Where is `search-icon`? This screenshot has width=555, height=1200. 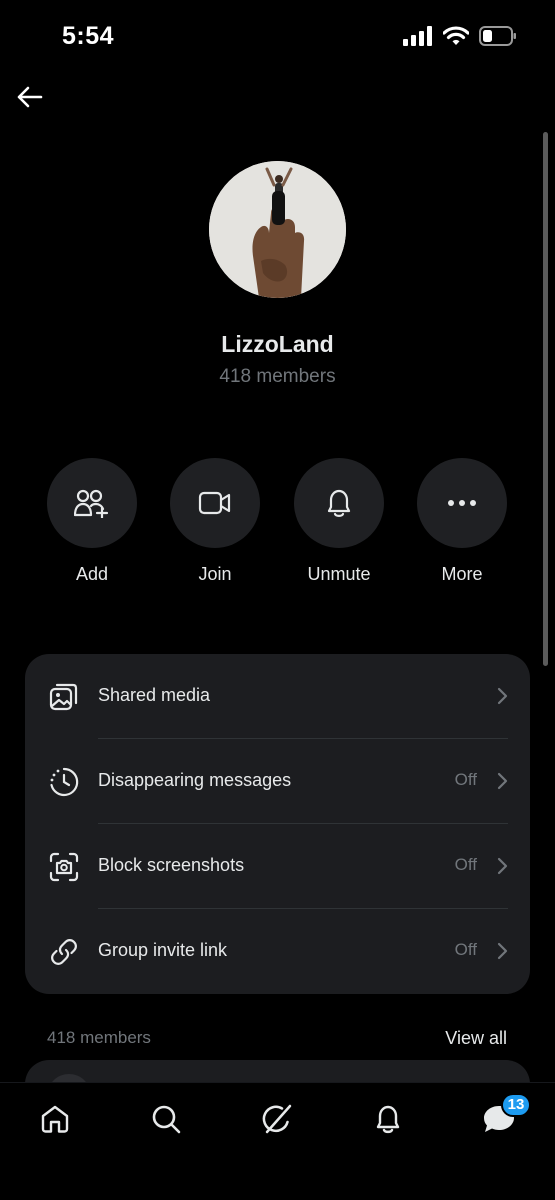
search-icon is located at coordinates (166, 1119).